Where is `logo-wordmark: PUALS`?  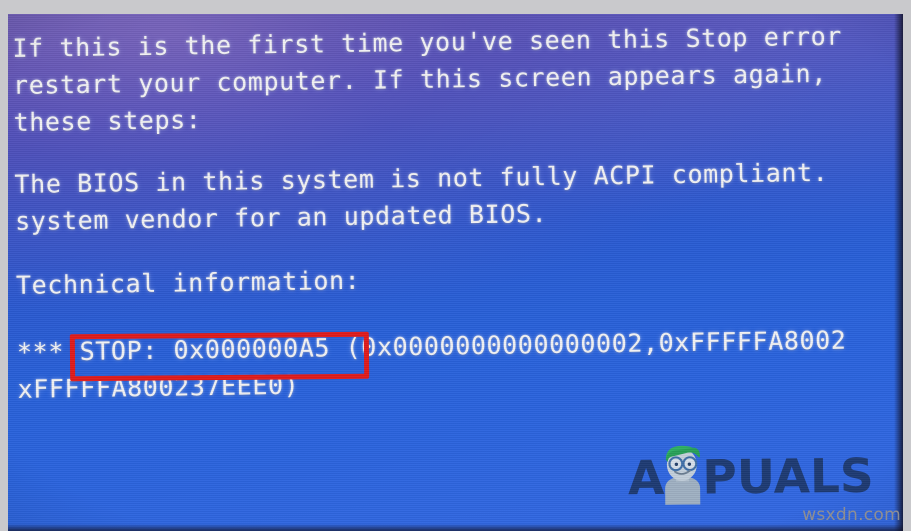
logo-wordmark: PUALS is located at coordinates (788, 477).